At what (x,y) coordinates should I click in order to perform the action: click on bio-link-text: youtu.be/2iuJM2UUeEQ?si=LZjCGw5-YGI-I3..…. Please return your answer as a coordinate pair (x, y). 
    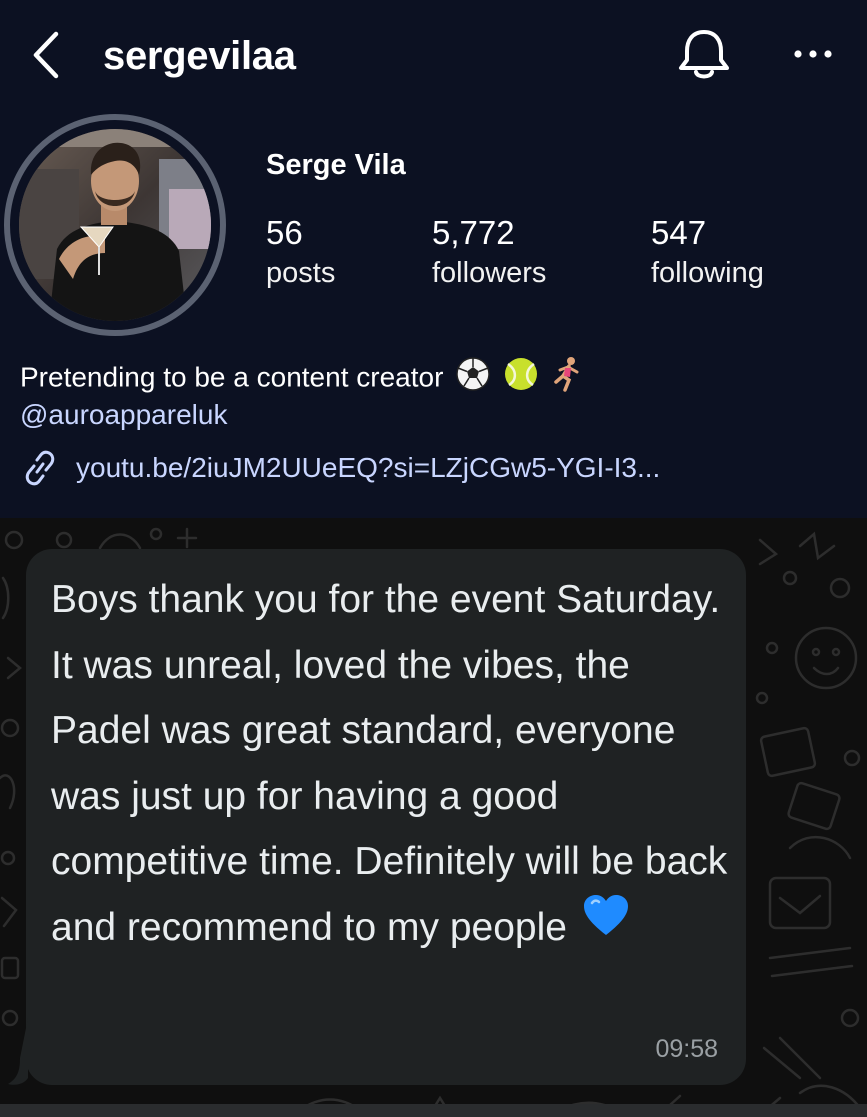
    Looking at the image, I should click on (368, 467).